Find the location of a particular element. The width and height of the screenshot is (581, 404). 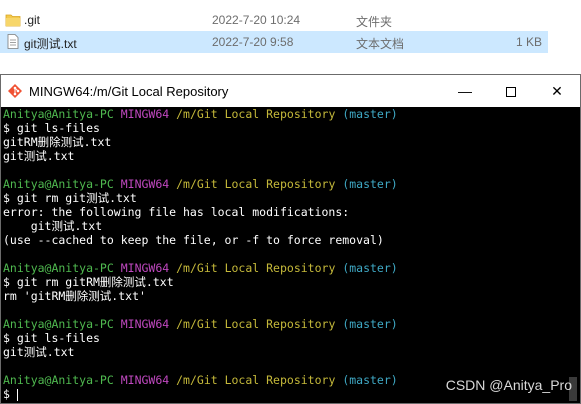

text-cursor is located at coordinates (17, 394).